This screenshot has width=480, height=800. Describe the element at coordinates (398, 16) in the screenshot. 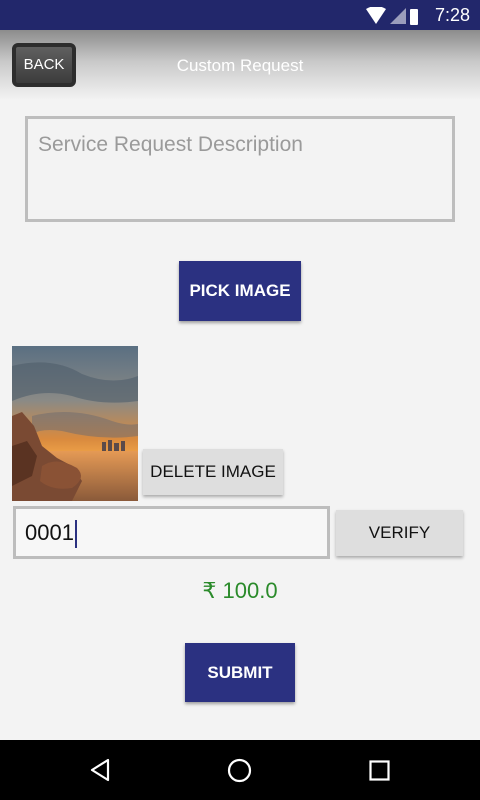

I see `signal-icon` at that location.